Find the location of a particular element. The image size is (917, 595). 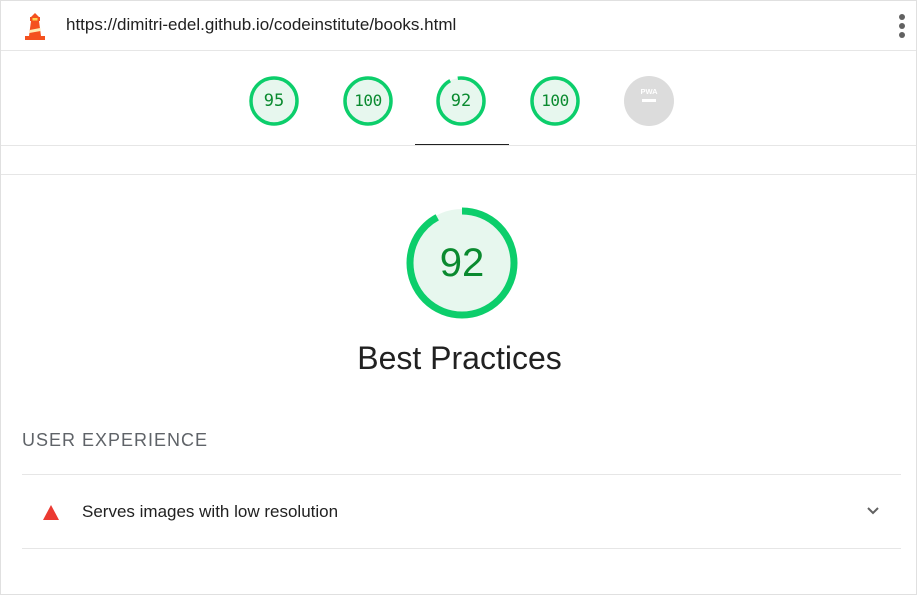

kebab-menu-icon is located at coordinates (902, 26).